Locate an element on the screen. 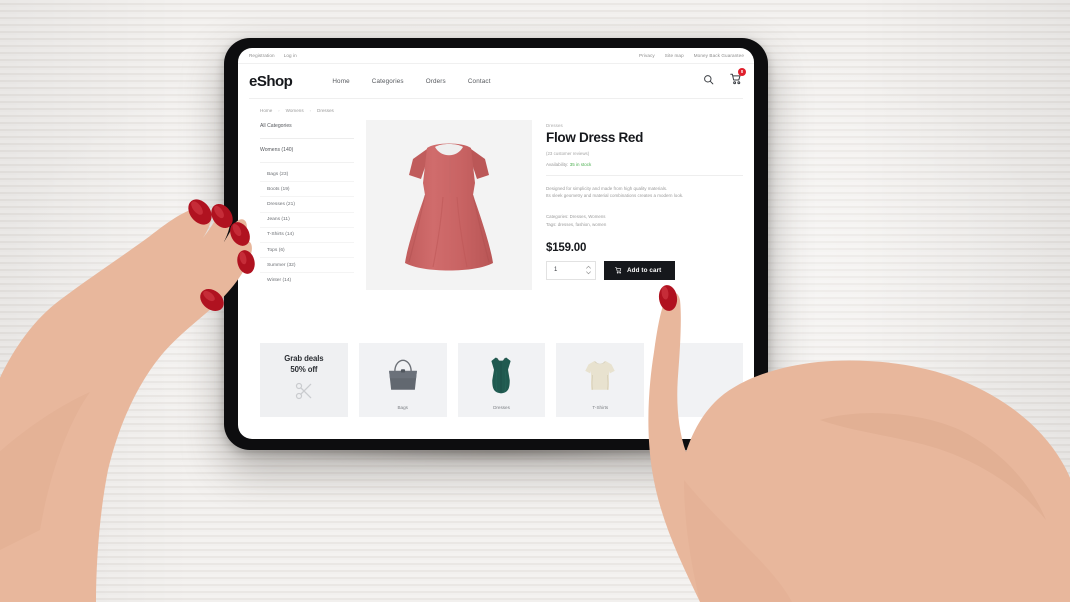  breadcrumb-womens: Womens is located at coordinates (295, 110).